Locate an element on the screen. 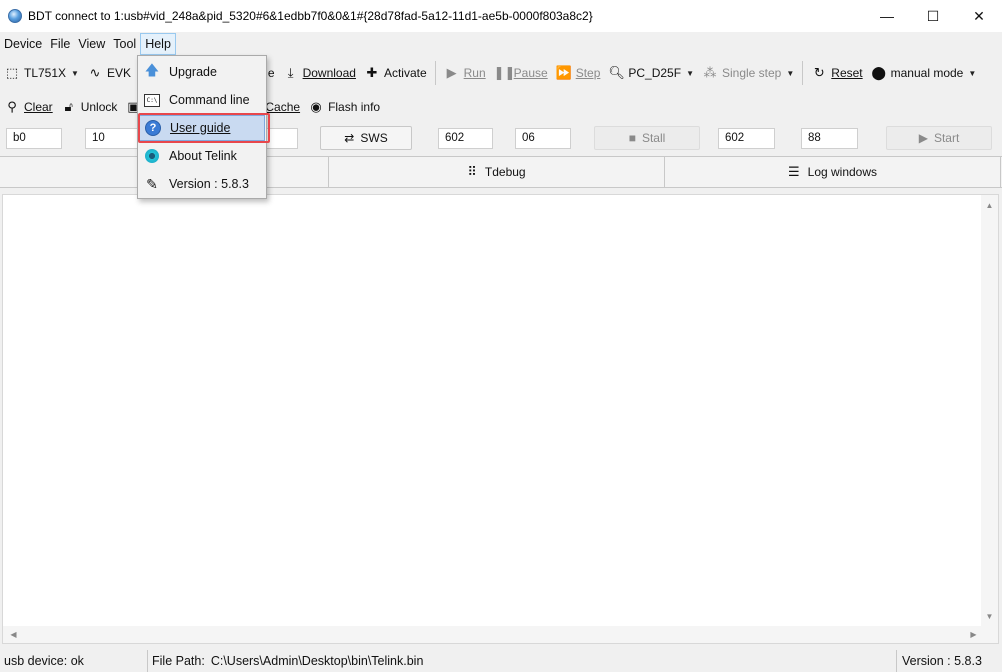 This screenshot has height=672, width=1002. reset-icon: ↻ is located at coordinates (819, 72).